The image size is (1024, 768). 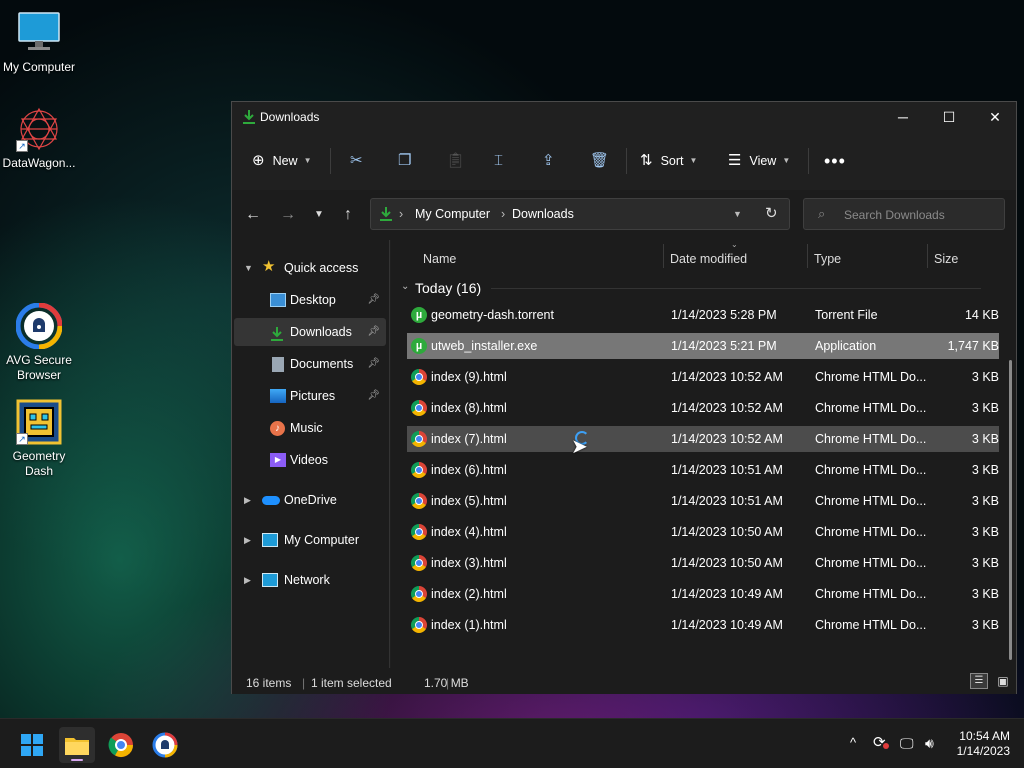 I want to click on nav-quick-access: ▼ ★ Quick access, so click(x=310, y=268).